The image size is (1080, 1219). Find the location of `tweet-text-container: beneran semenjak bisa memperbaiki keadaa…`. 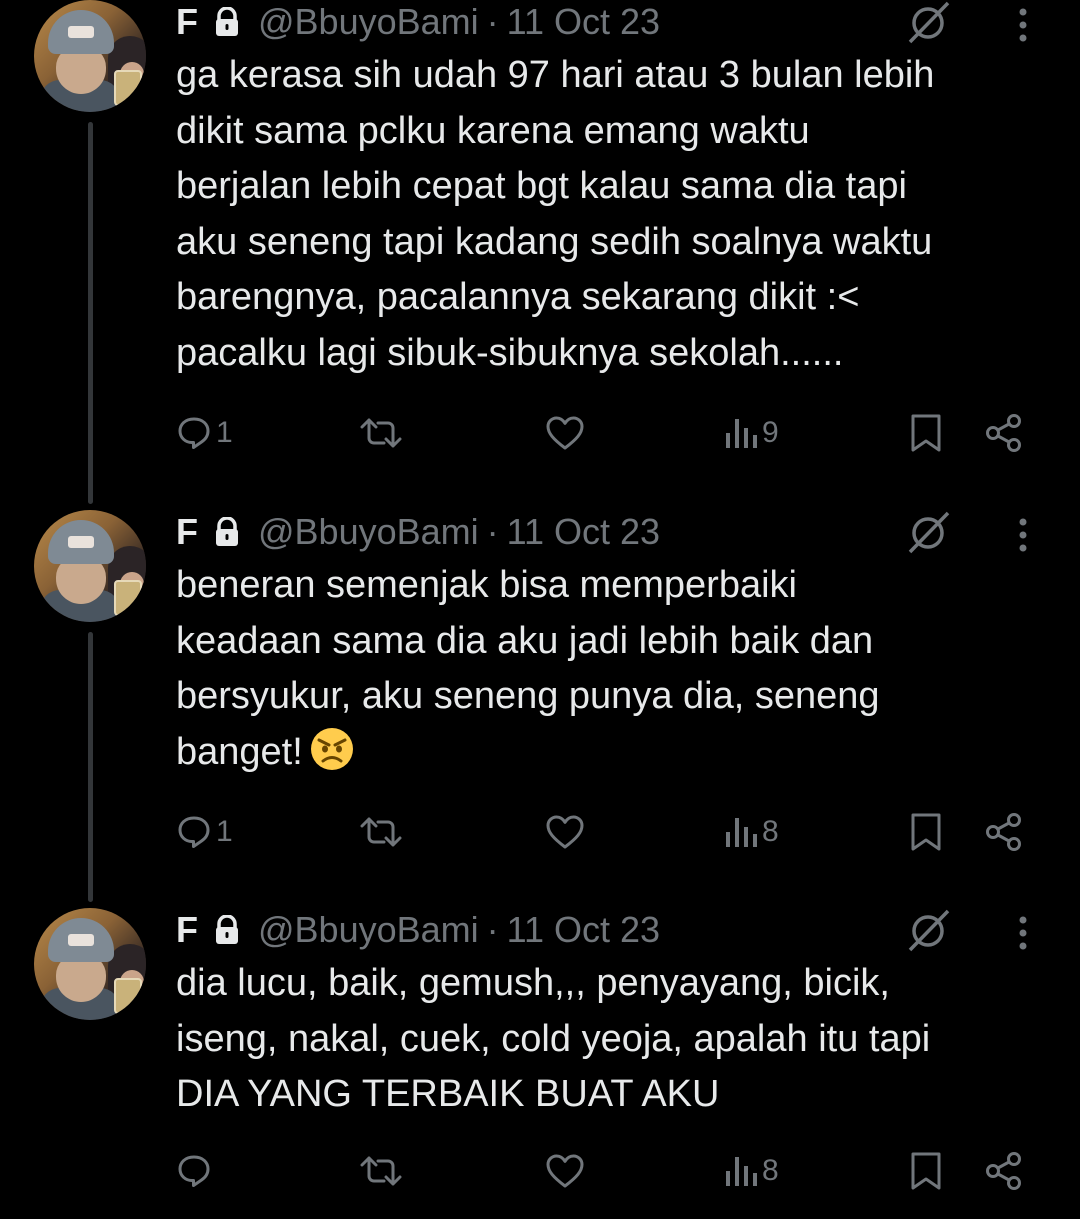

tweet-text-container: beneran semenjak bisa memperbaiki keadaa… is located at coordinates (616, 669).